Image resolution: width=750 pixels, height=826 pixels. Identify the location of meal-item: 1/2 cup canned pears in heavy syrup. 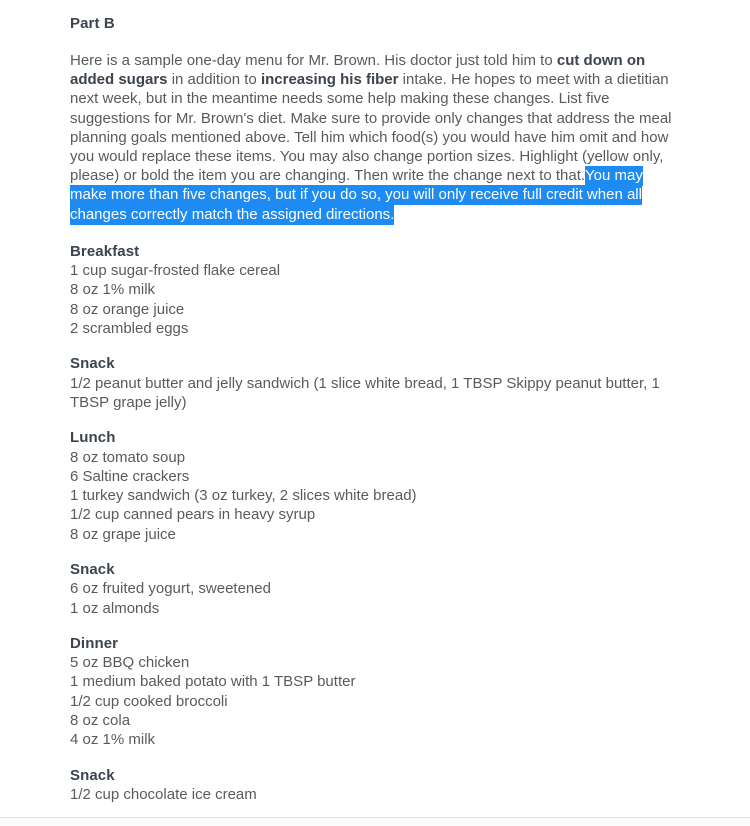
(193, 515).